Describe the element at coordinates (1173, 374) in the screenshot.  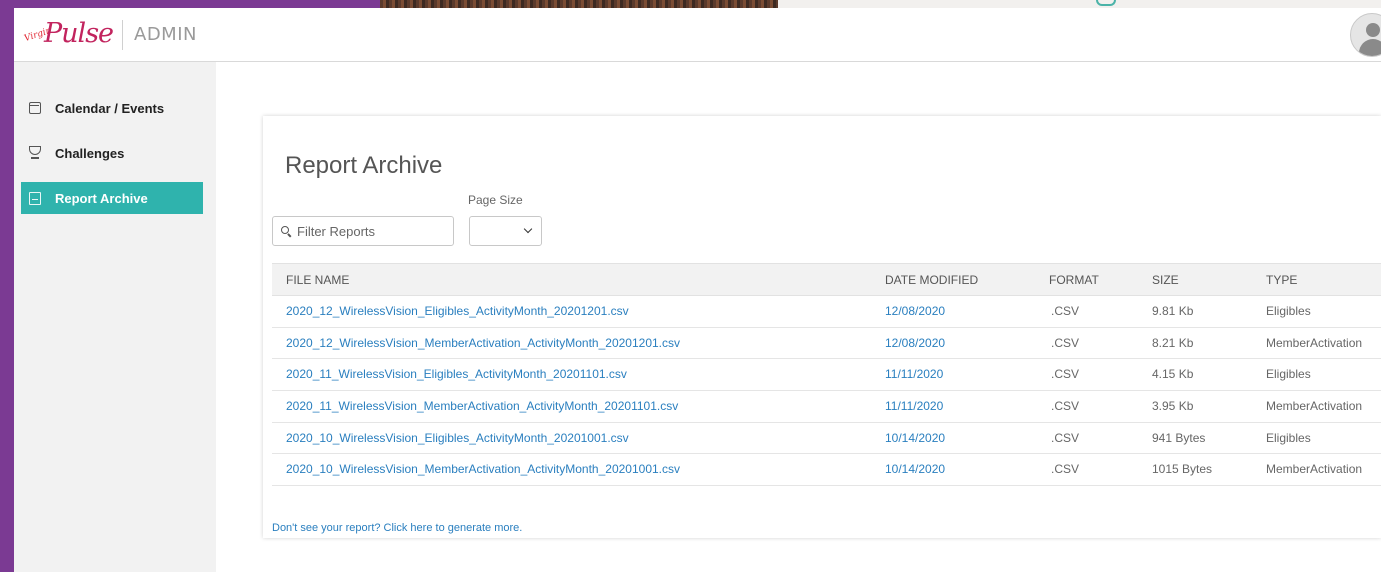
I see `size-cell: 4.15 Kb` at that location.